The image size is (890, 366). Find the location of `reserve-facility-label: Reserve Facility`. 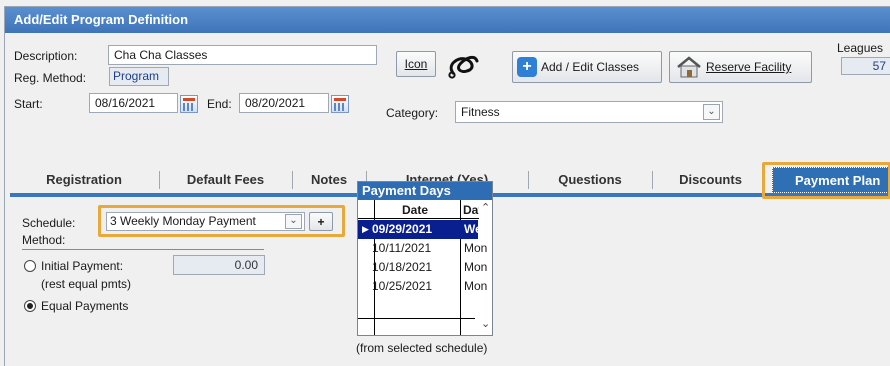

reserve-facility-label: Reserve Facility is located at coordinates (749, 67).